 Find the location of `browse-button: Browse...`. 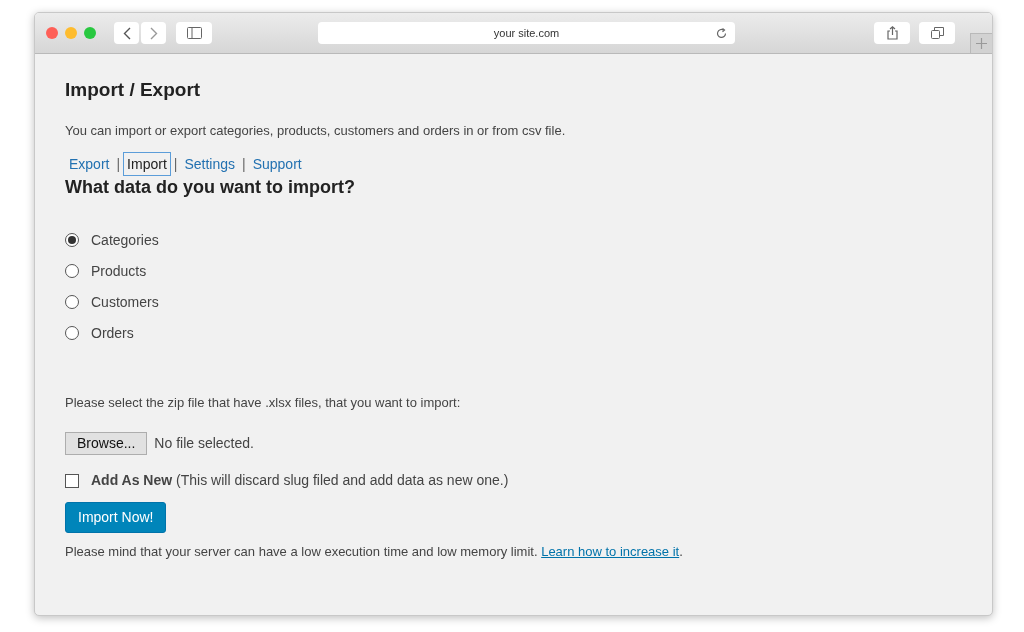

browse-button: Browse... is located at coordinates (106, 443).